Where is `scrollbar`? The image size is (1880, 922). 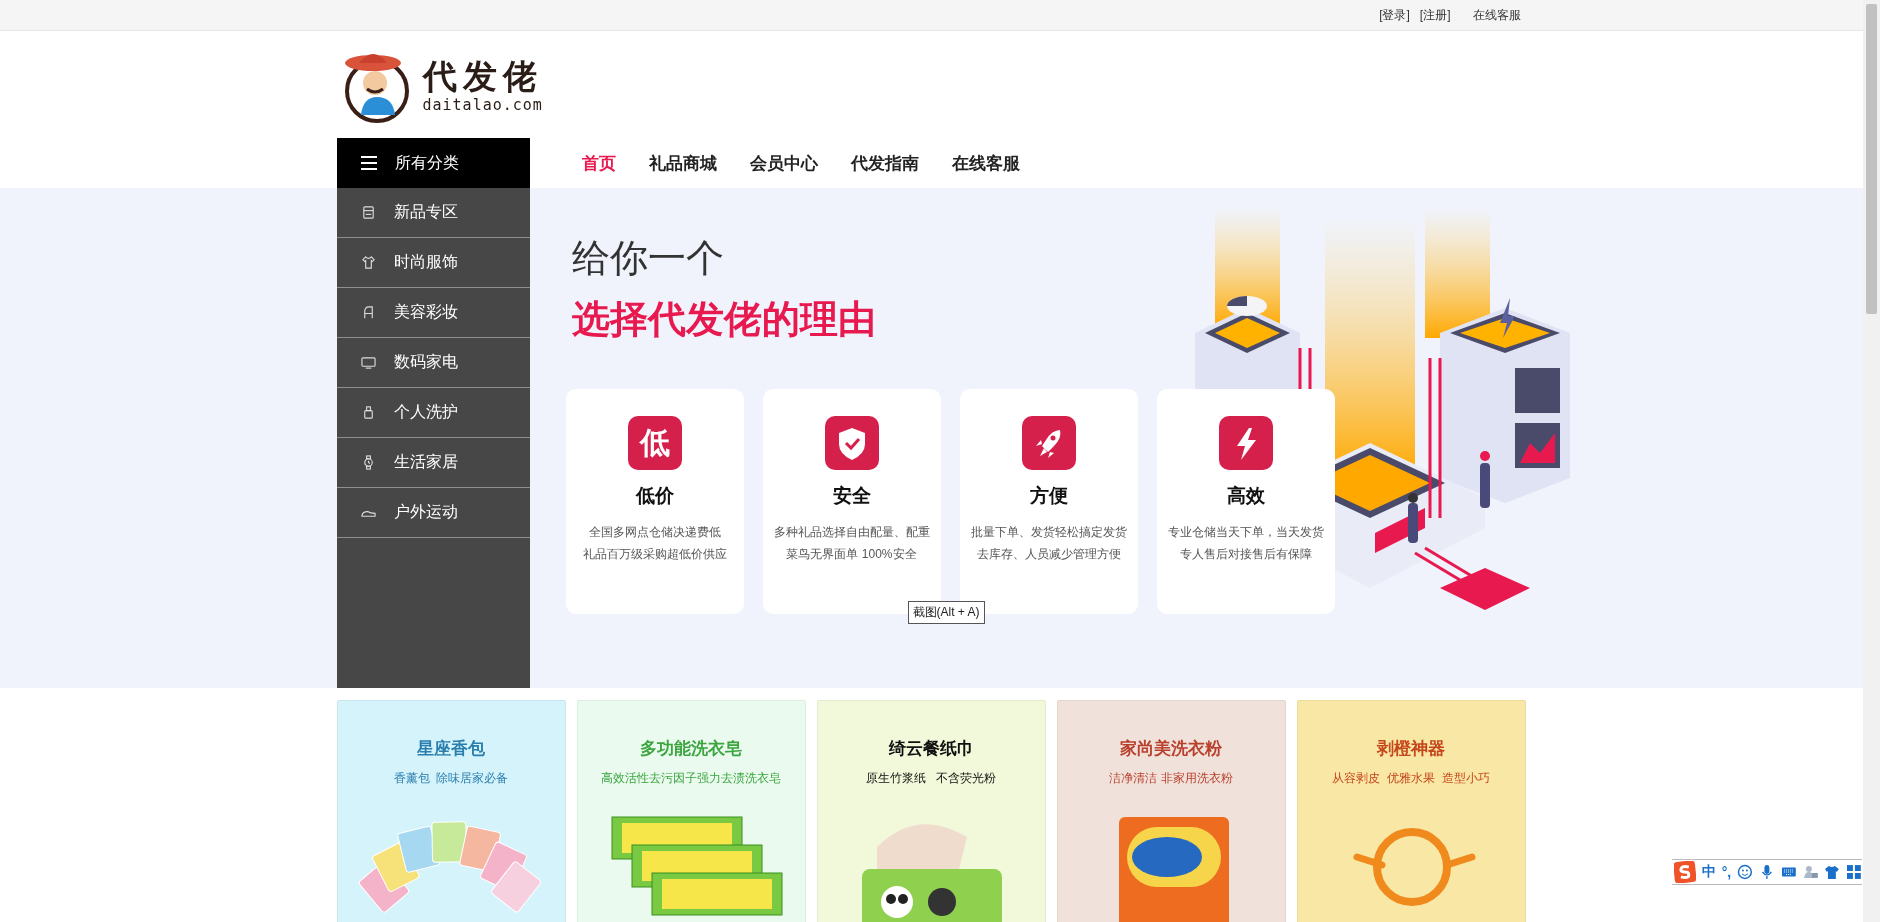
scrollbar is located at coordinates (1871, 461).